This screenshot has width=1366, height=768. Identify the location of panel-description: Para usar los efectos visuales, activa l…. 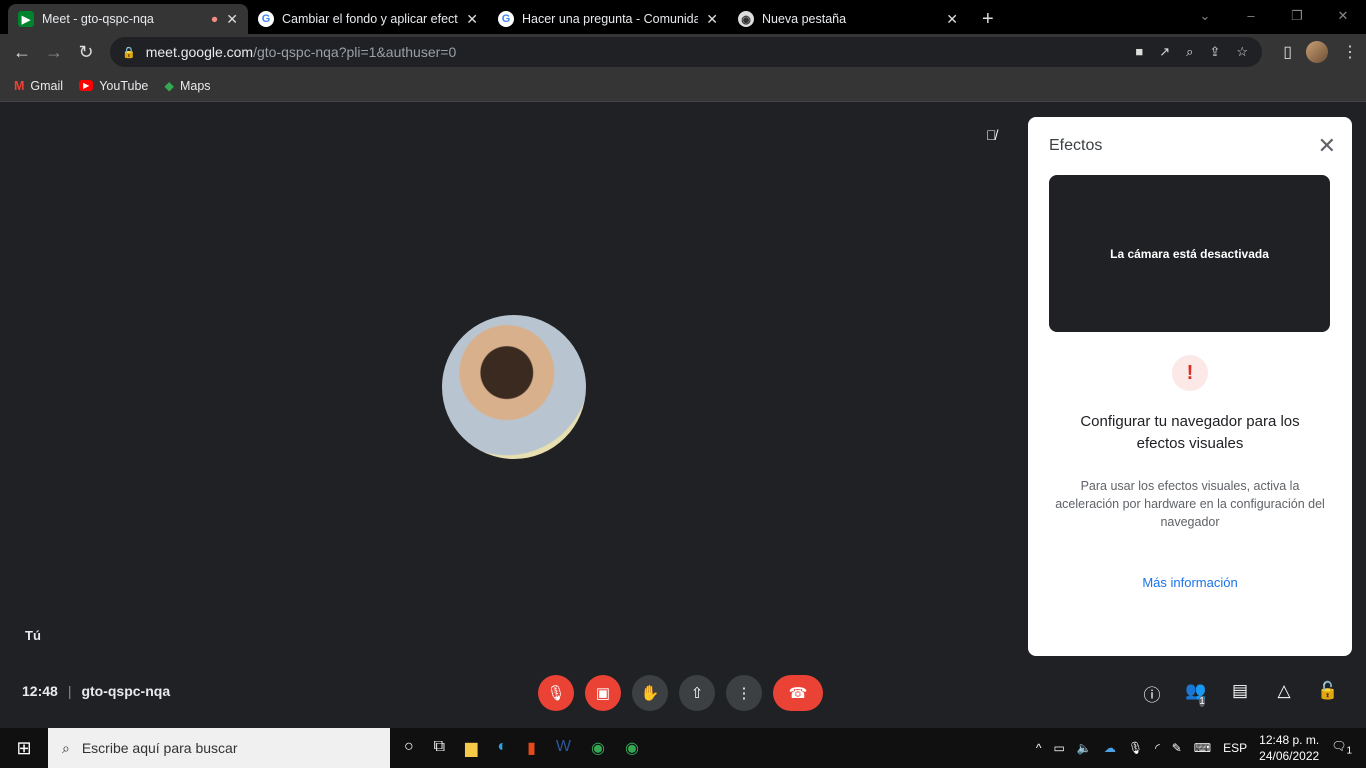
(1190, 504).